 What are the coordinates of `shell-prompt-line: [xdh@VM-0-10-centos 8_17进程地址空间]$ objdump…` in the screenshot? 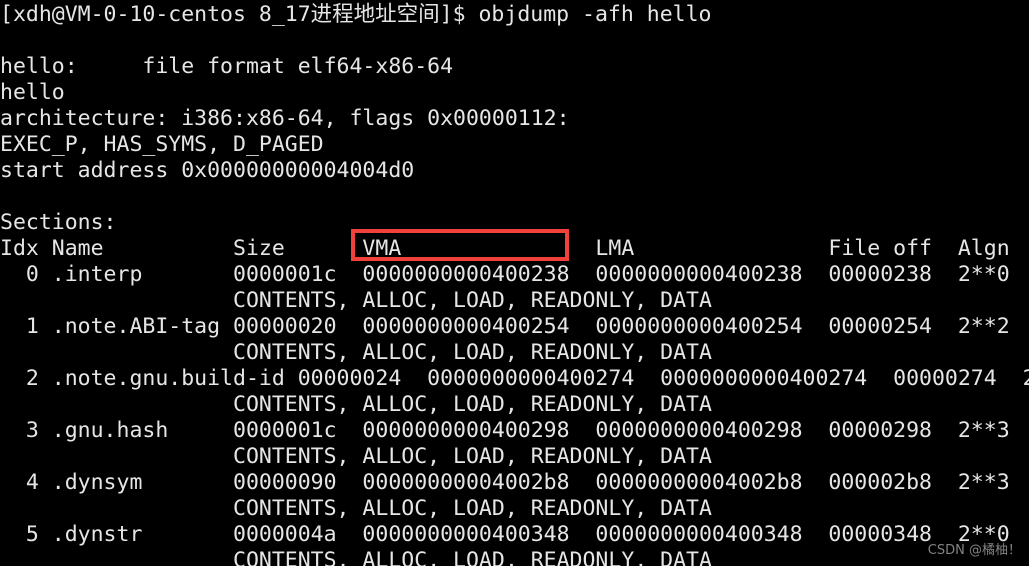 It's located at (356, 14).